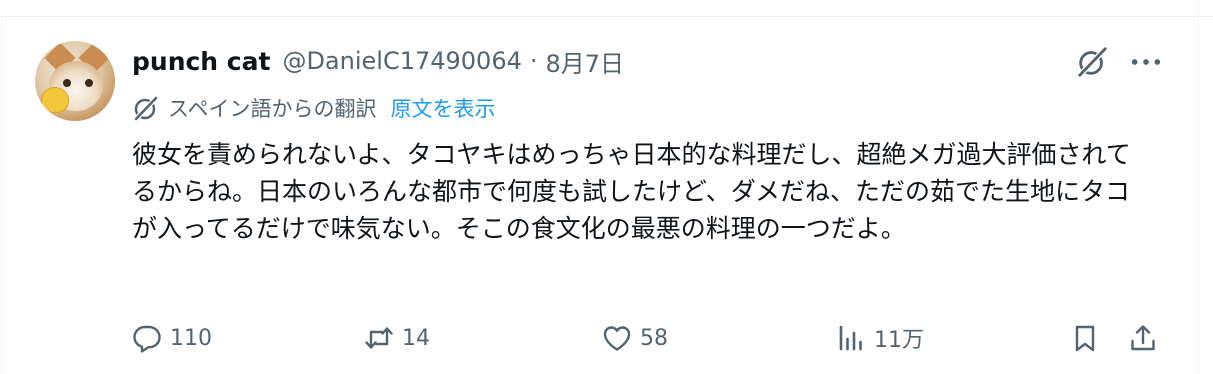 This screenshot has width=1213, height=374. What do you see at coordinates (191, 338) in the screenshot?
I see `reply-count: 110` at bounding box center [191, 338].